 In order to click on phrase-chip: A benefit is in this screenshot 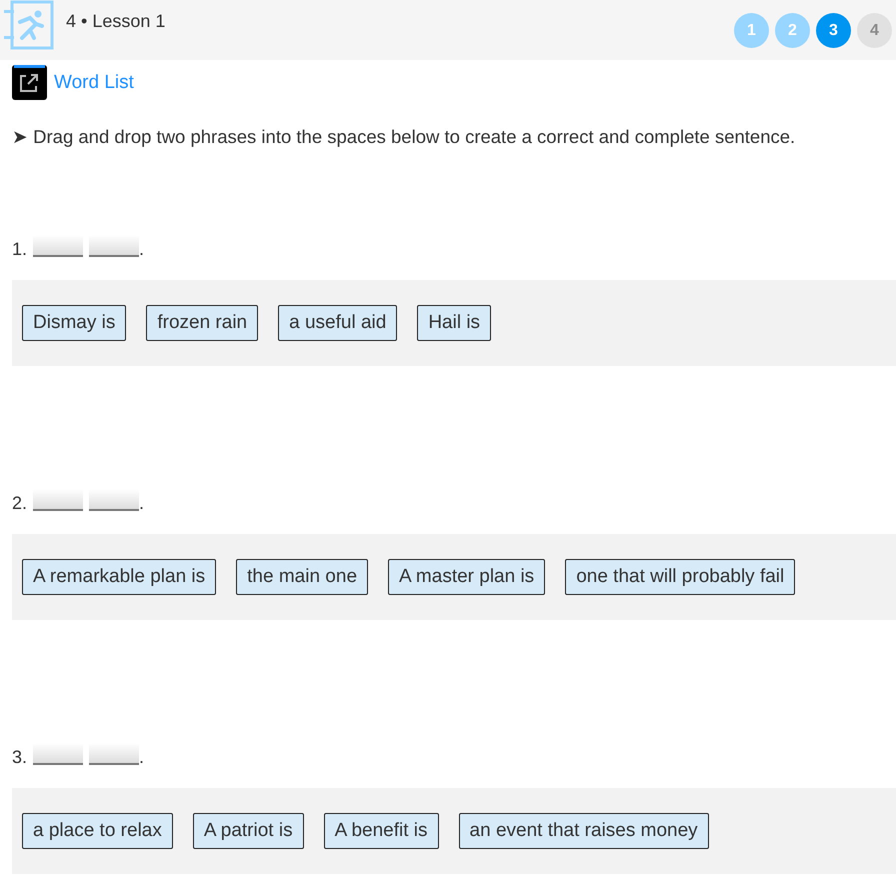, I will do `click(381, 831)`.